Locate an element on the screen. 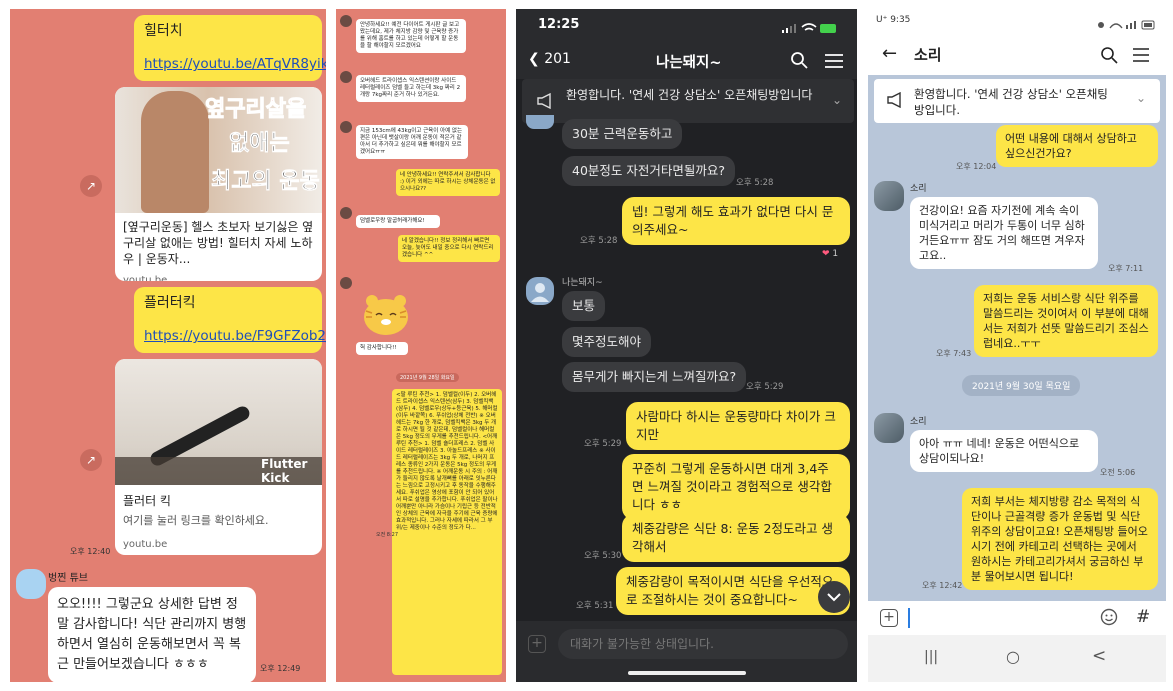 This screenshot has width=1173, height=691. youtube-link: https://youtu.be/ATqVR8yikQg is located at coordinates (235, 64).